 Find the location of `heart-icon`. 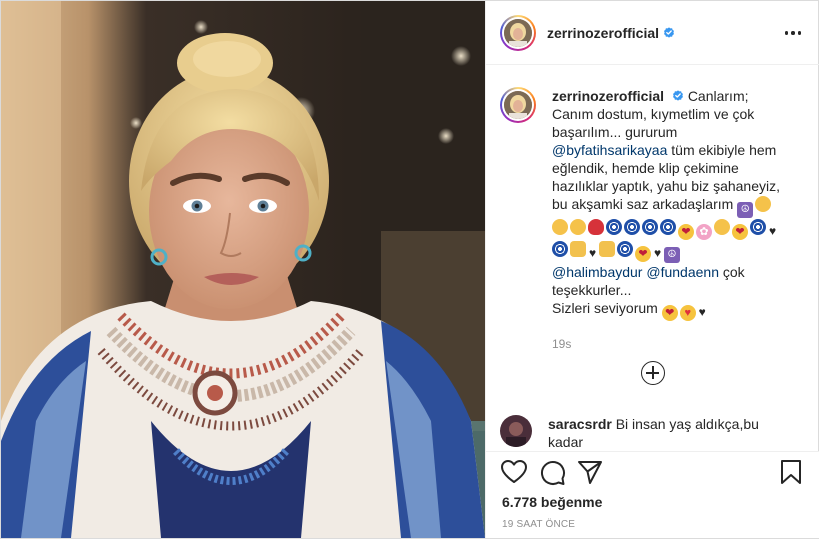

heart-icon is located at coordinates (514, 472).